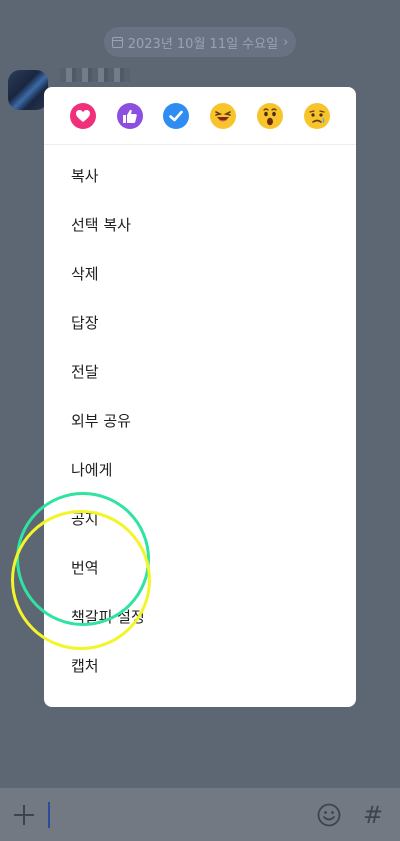  I want to click on menu-item-select-copy: 선택 복사, so click(201, 225).